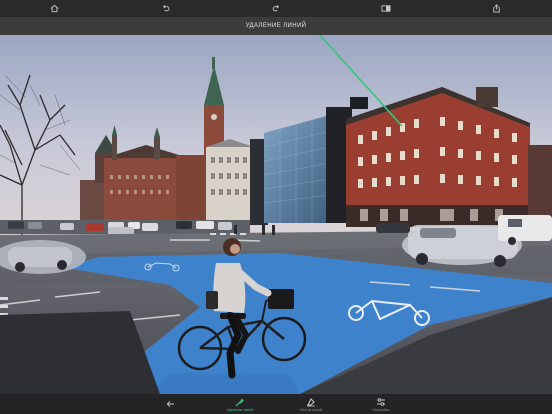  I want to click on compare-button, so click(386, 8).